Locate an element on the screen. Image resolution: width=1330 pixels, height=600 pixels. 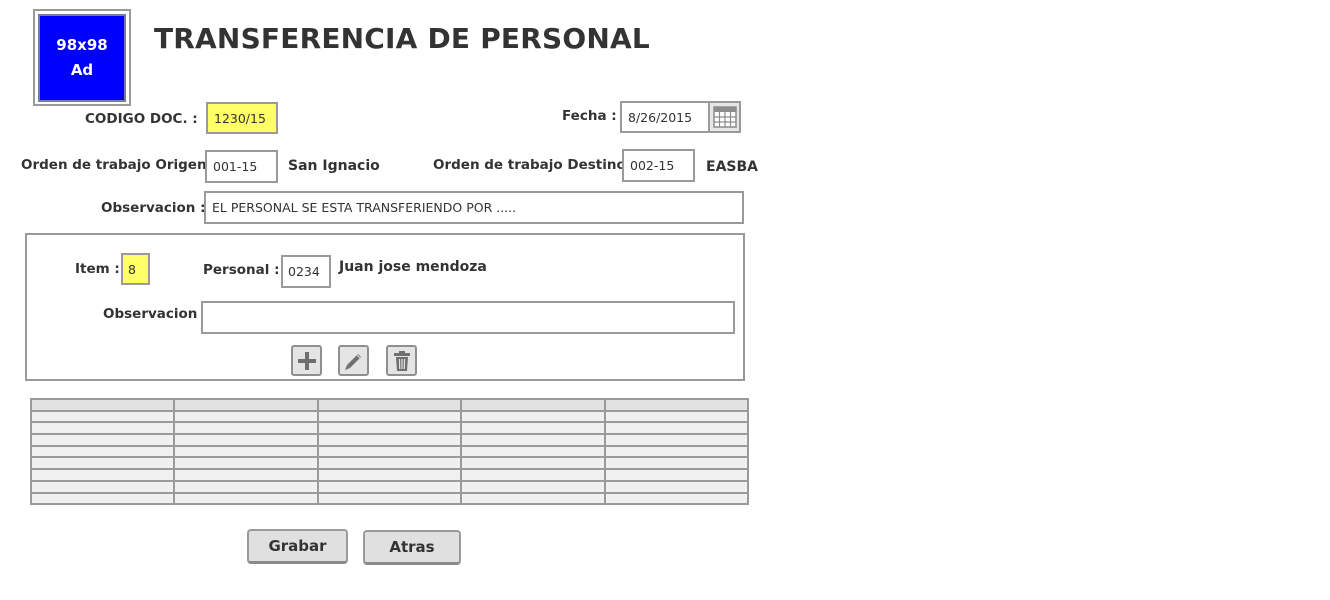
detail-observacion-label: Observacion : is located at coordinates (155, 314).